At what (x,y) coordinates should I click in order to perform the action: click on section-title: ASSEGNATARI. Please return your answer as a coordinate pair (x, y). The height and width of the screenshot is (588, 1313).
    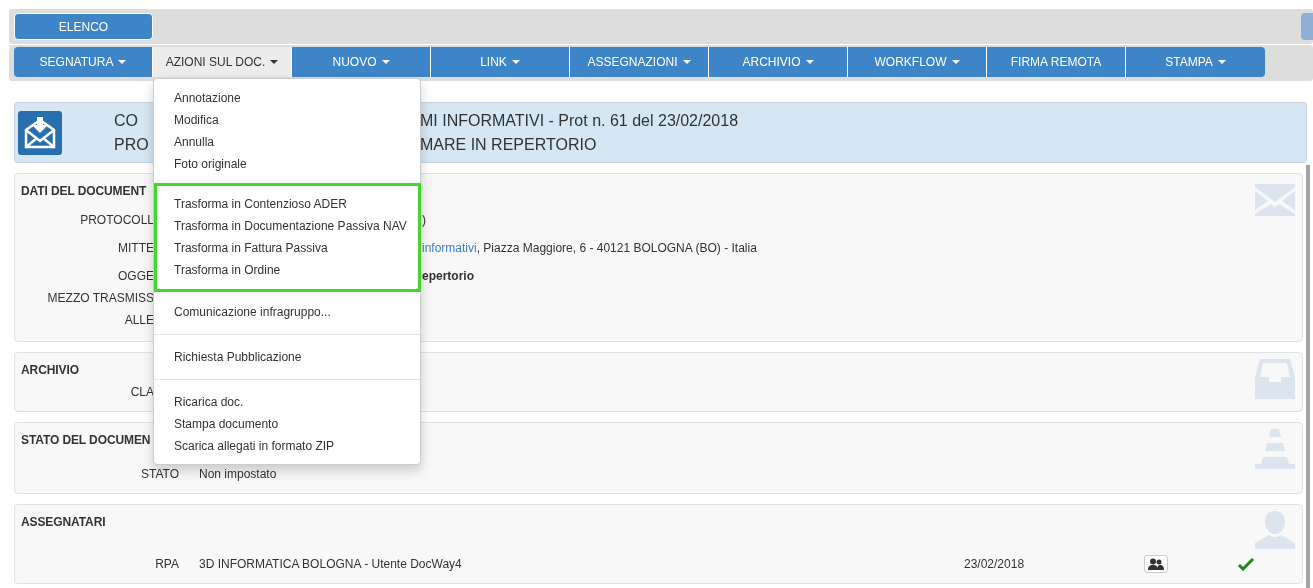
    Looking at the image, I should click on (63, 522).